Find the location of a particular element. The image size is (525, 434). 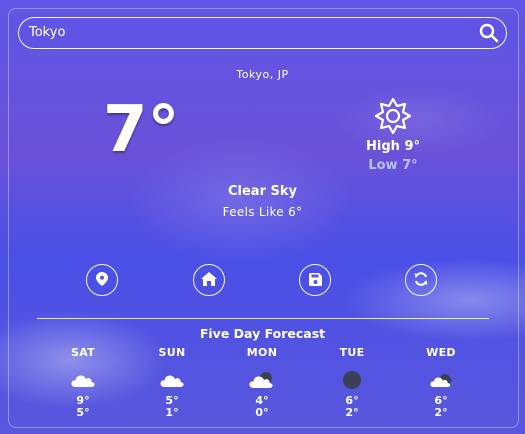

forecast-day: TUE 6° 2° is located at coordinates (352, 382).